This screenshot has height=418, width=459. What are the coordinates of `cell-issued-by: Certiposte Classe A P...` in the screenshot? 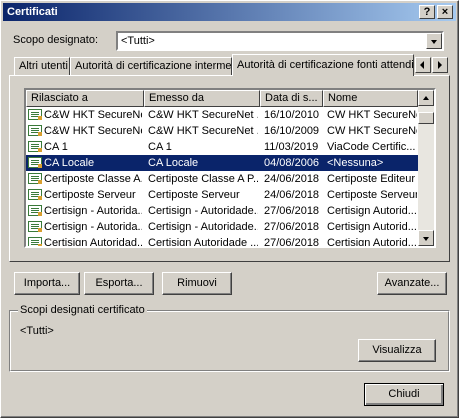 It's located at (203, 179).